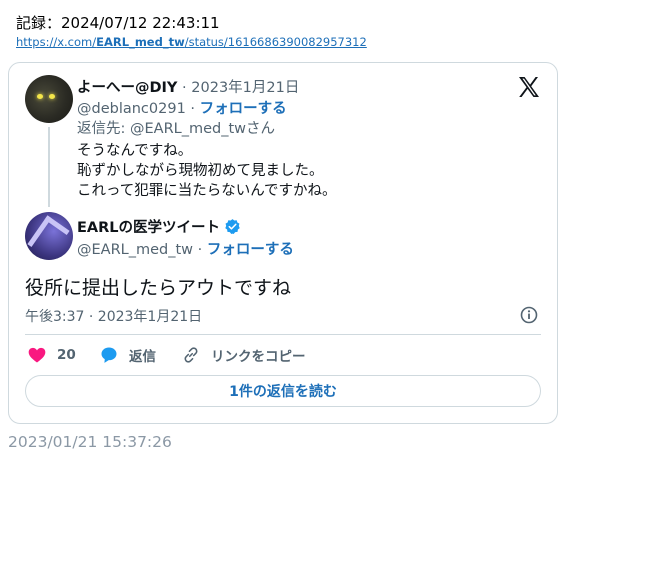 The height and width of the screenshot is (566, 660). I want to click on x-logo-icon, so click(529, 87).